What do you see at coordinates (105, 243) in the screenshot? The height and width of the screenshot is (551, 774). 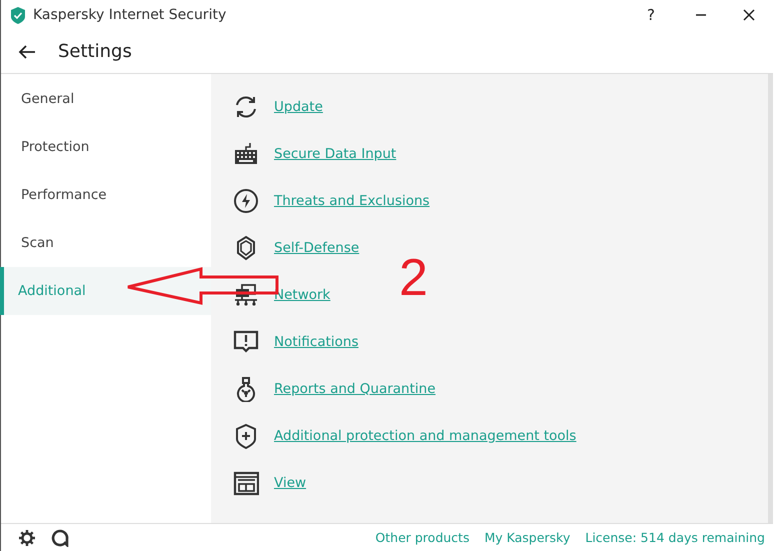 I see `sidebar-item: Scan` at bounding box center [105, 243].